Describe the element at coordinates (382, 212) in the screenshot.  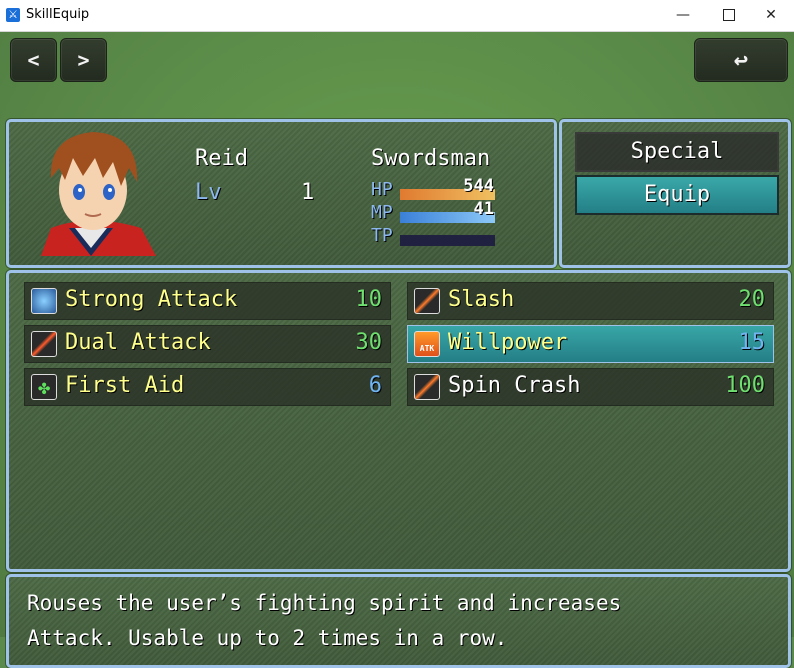
I see `mp-label: MP` at that location.